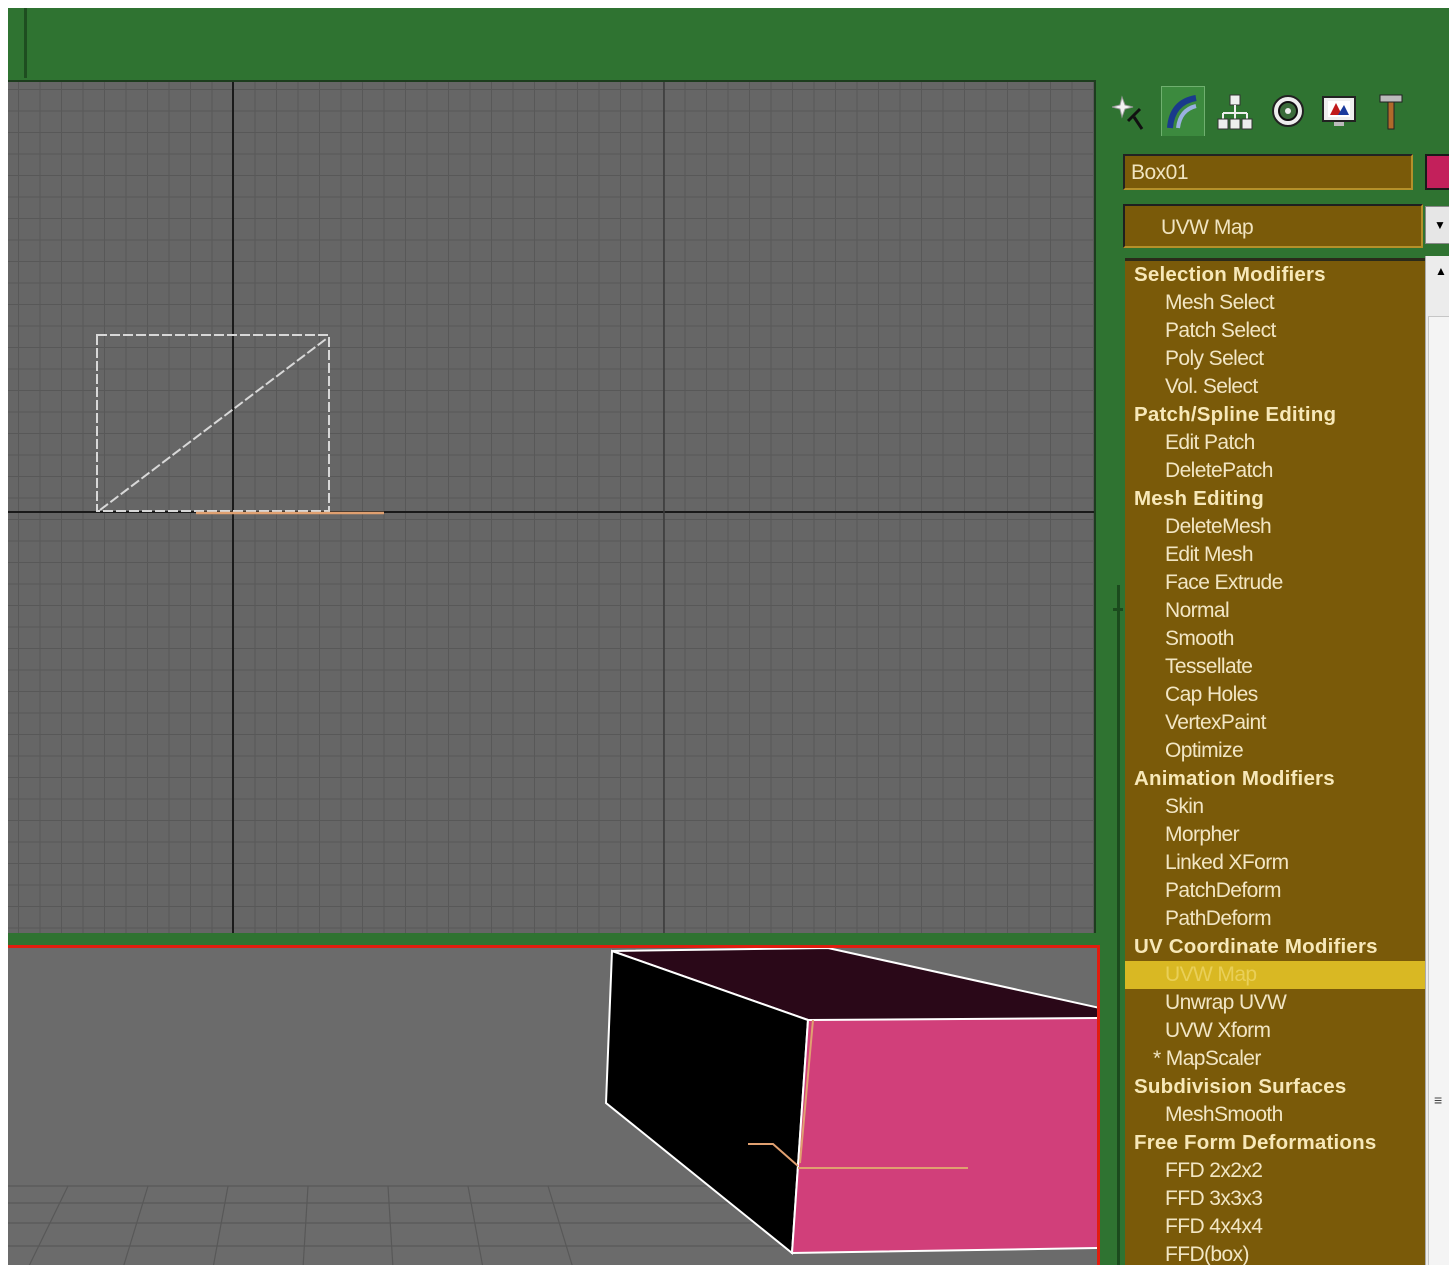  What do you see at coordinates (1275, 583) in the screenshot?
I see `modifier-list-item: Face Extrude` at bounding box center [1275, 583].